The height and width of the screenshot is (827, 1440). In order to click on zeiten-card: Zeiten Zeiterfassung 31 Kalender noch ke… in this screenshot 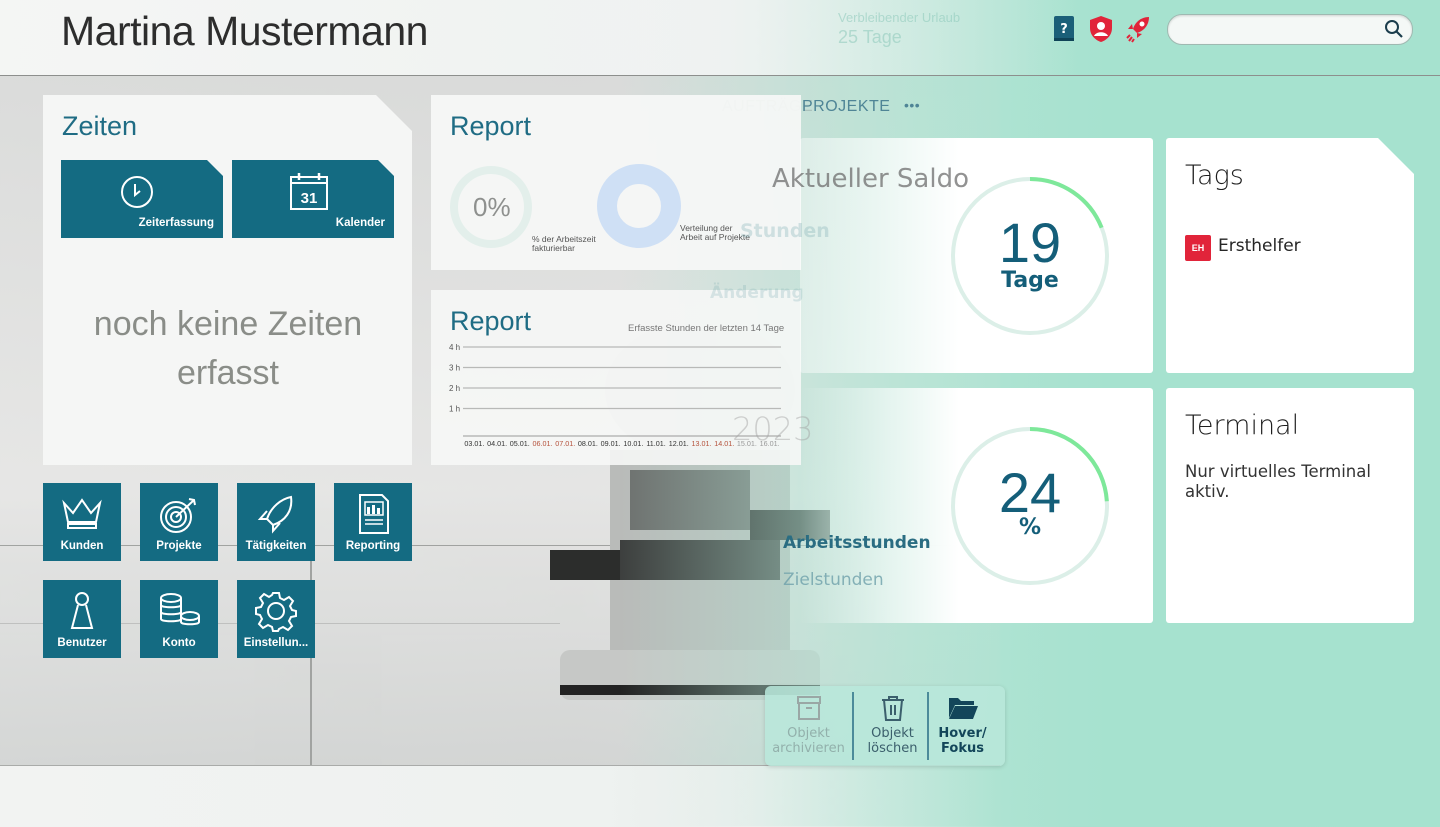, I will do `click(227, 280)`.